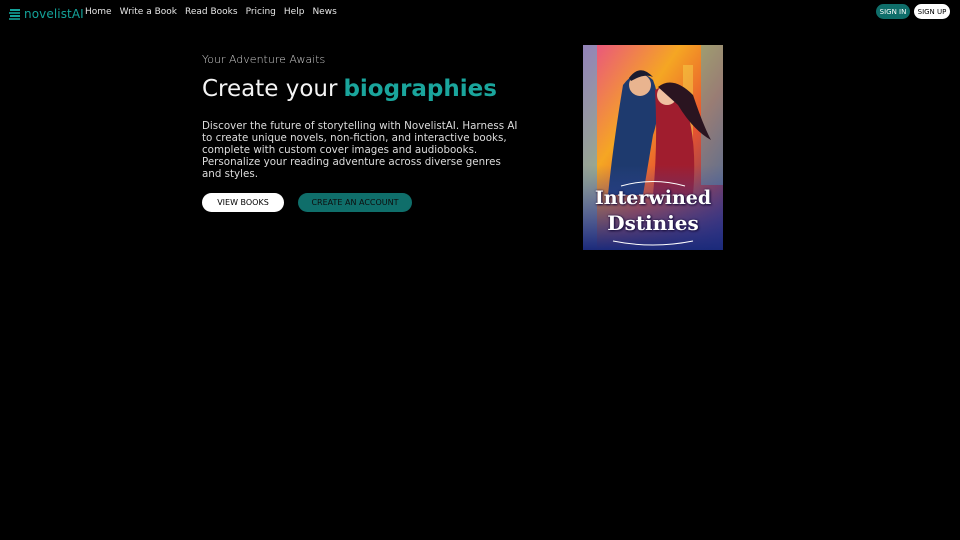 The image size is (960, 540). Describe the element at coordinates (294, 12) in the screenshot. I see `nav-item-help: Help` at that location.